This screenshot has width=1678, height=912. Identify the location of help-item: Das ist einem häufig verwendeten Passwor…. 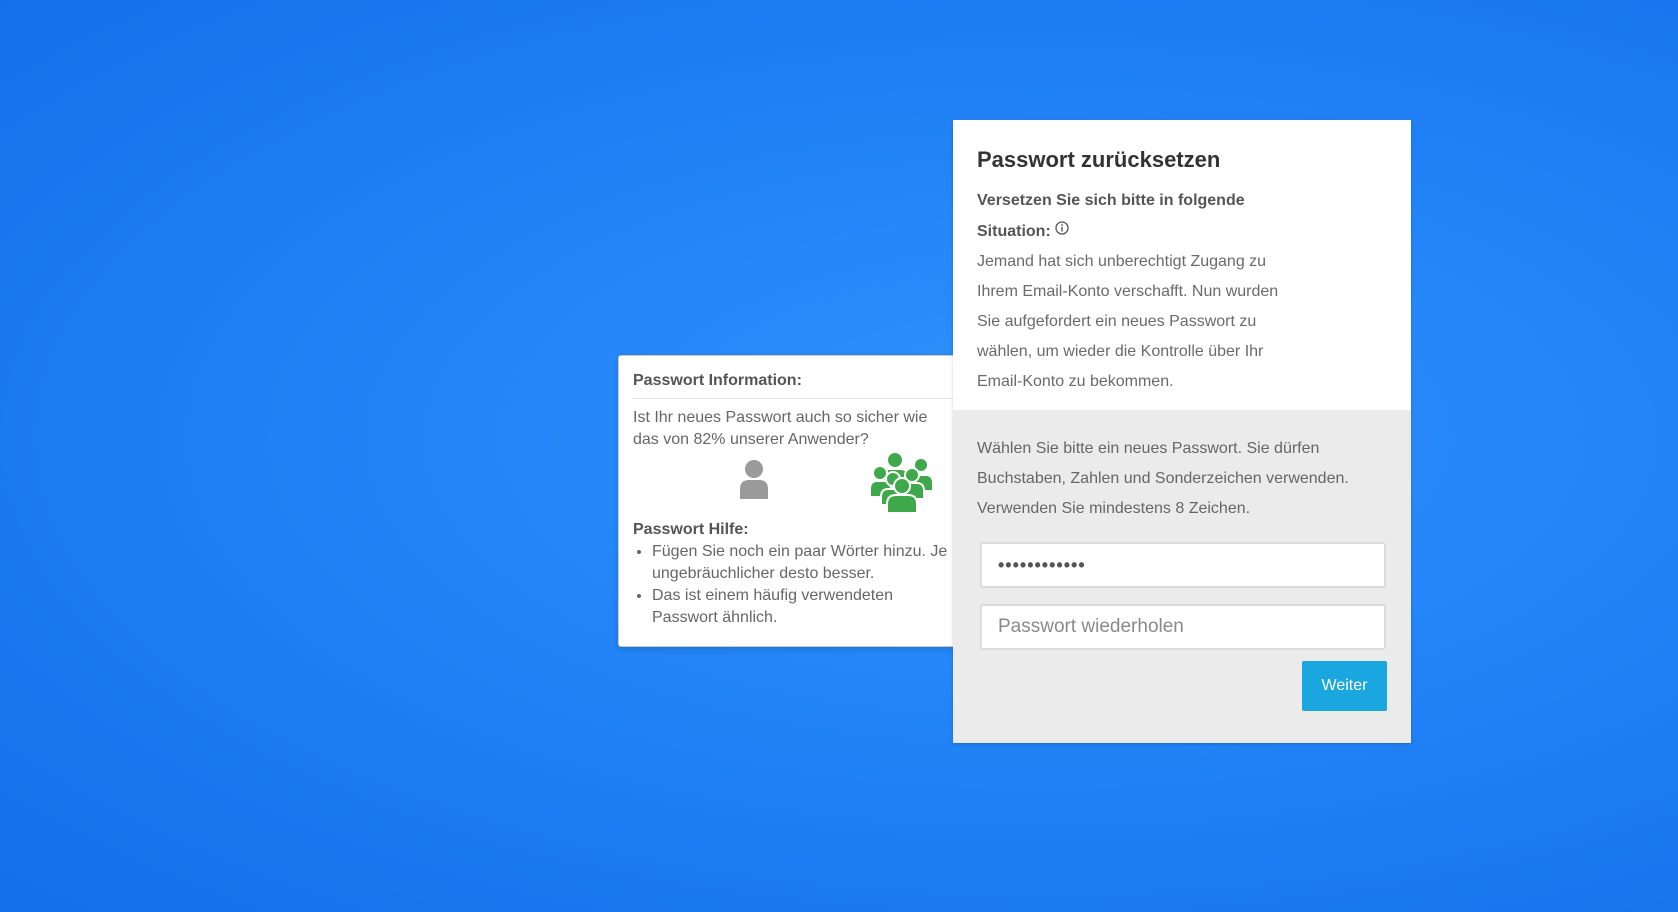
(802, 607).